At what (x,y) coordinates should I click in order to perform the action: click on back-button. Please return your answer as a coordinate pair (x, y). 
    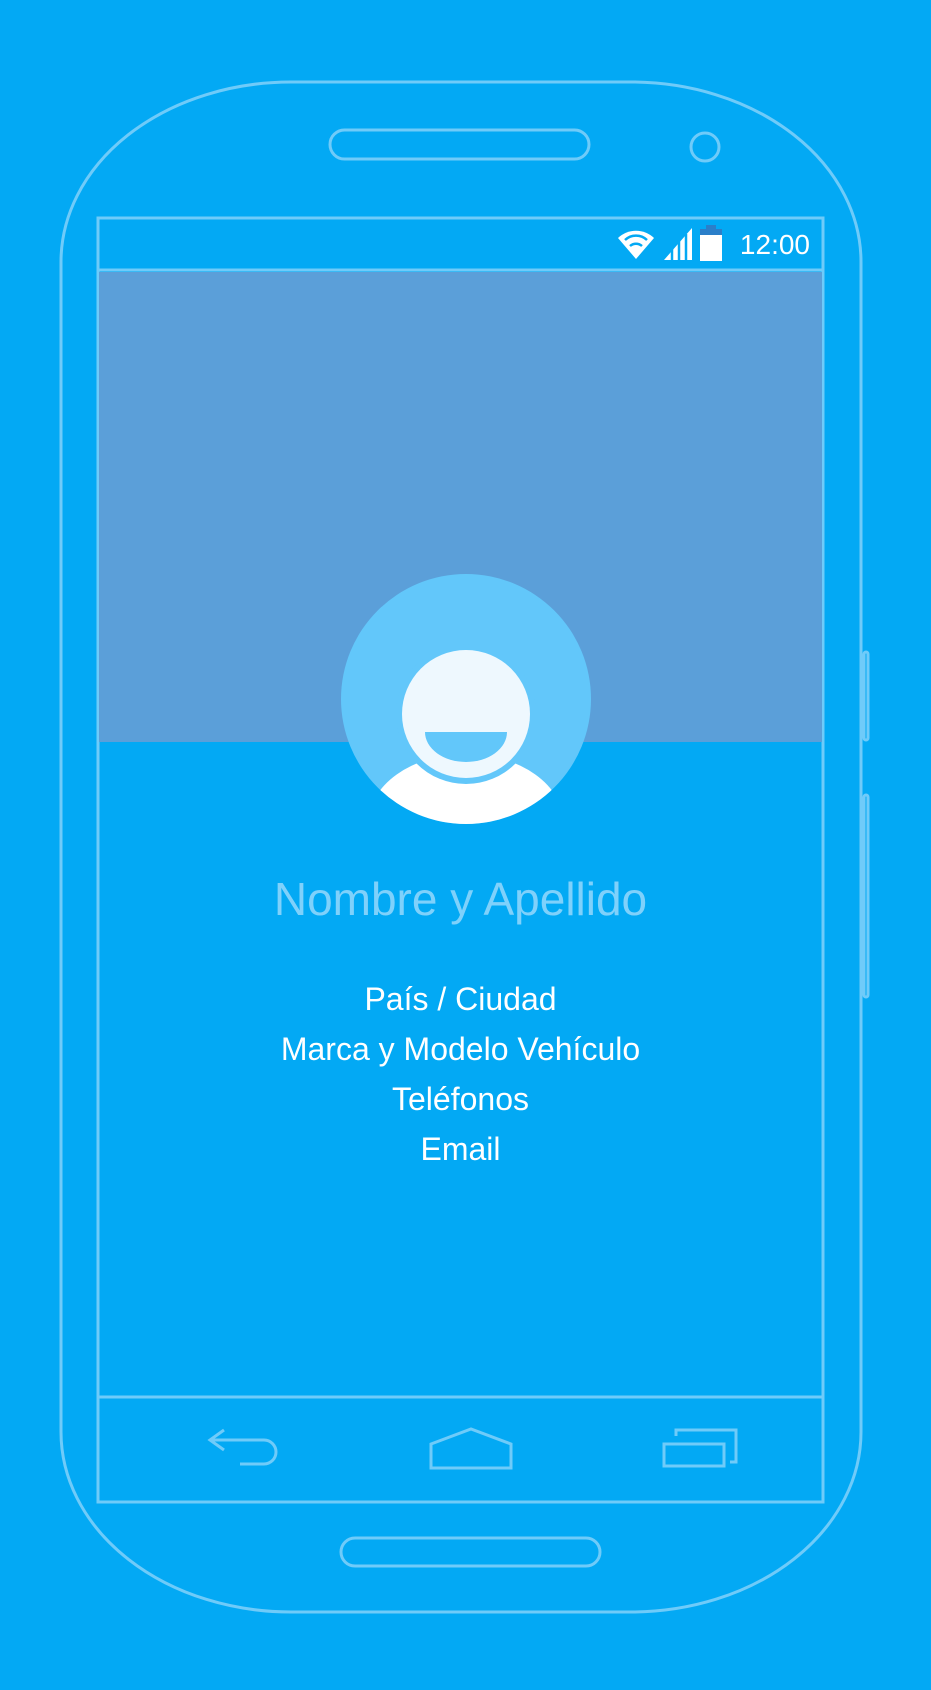
    Looking at the image, I should click on (244, 1449).